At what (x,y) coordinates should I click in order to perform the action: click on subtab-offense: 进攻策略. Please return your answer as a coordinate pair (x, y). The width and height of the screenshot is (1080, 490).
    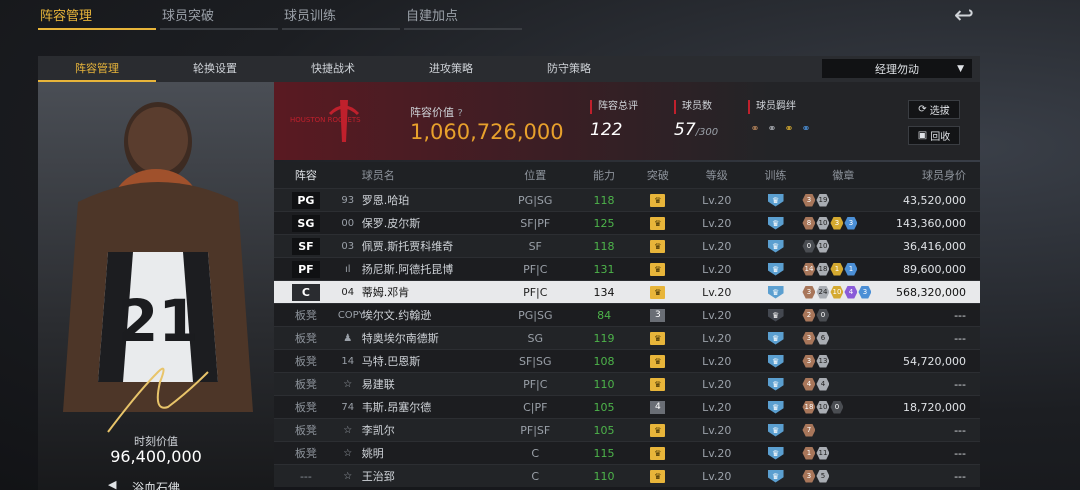
    Looking at the image, I should click on (451, 69).